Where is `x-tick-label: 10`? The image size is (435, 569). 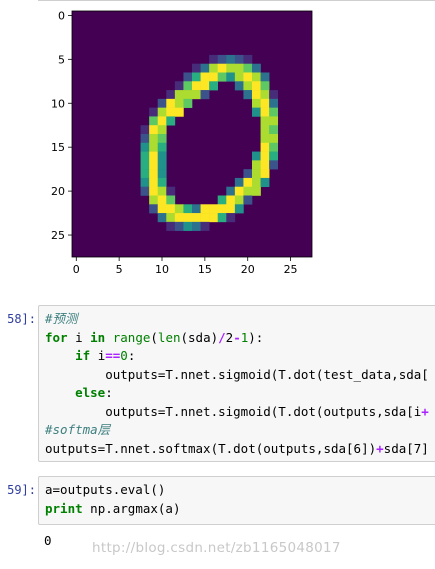 x-tick-label: 10 is located at coordinates (162, 269).